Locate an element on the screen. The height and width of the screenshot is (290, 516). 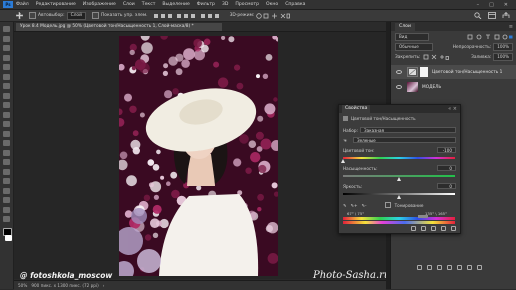
fx-icon is located at coordinates (429, 267).